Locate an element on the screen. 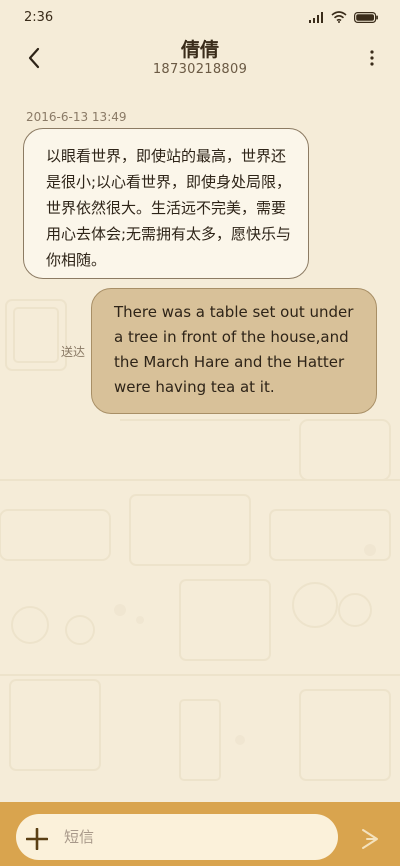  message-input is located at coordinates (177, 837).